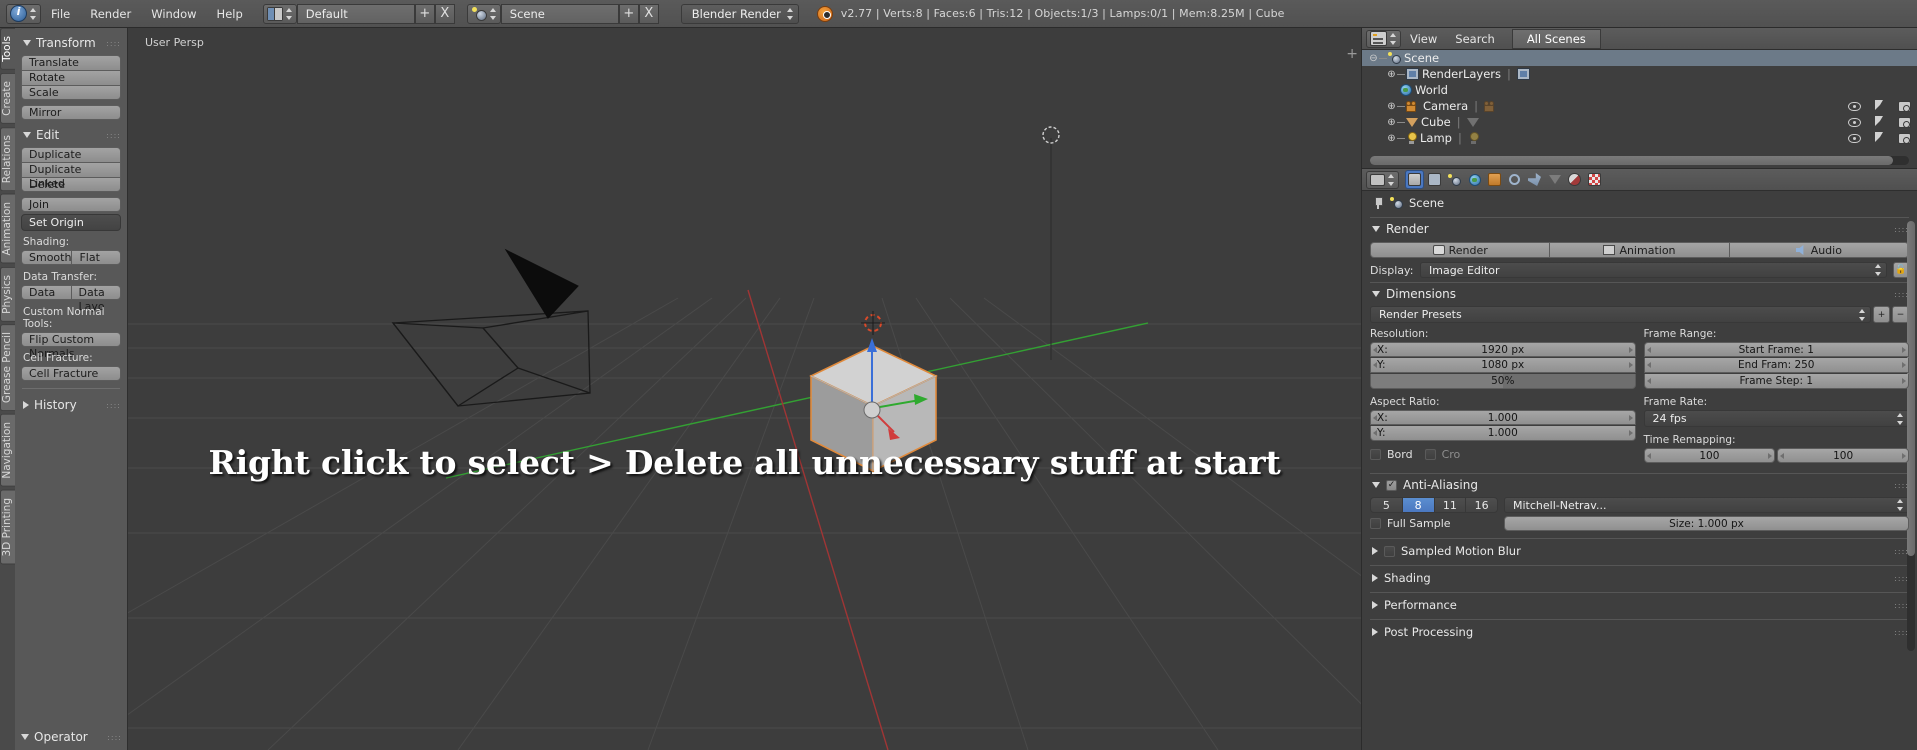  What do you see at coordinates (71, 204) in the screenshot?
I see `join-button: Join` at bounding box center [71, 204].